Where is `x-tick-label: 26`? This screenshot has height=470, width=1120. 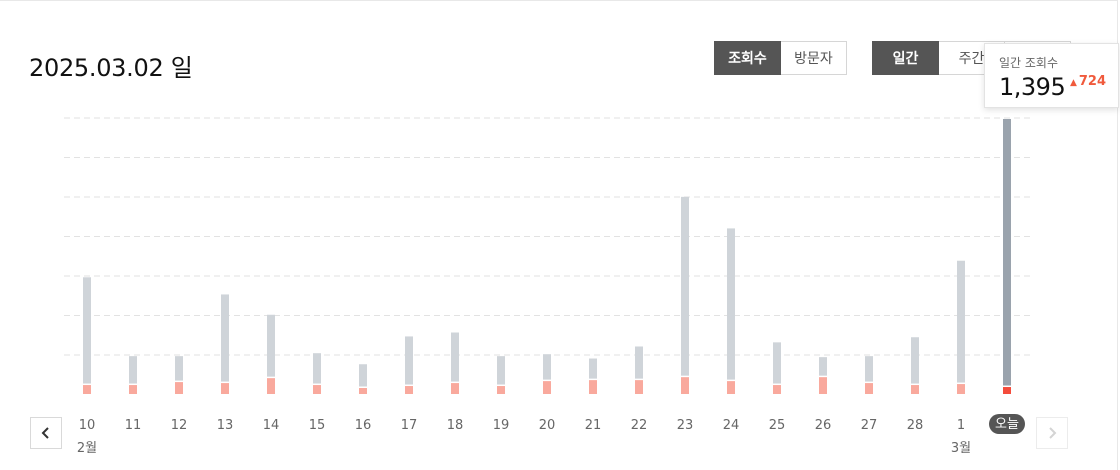 x-tick-label: 26 is located at coordinates (823, 425).